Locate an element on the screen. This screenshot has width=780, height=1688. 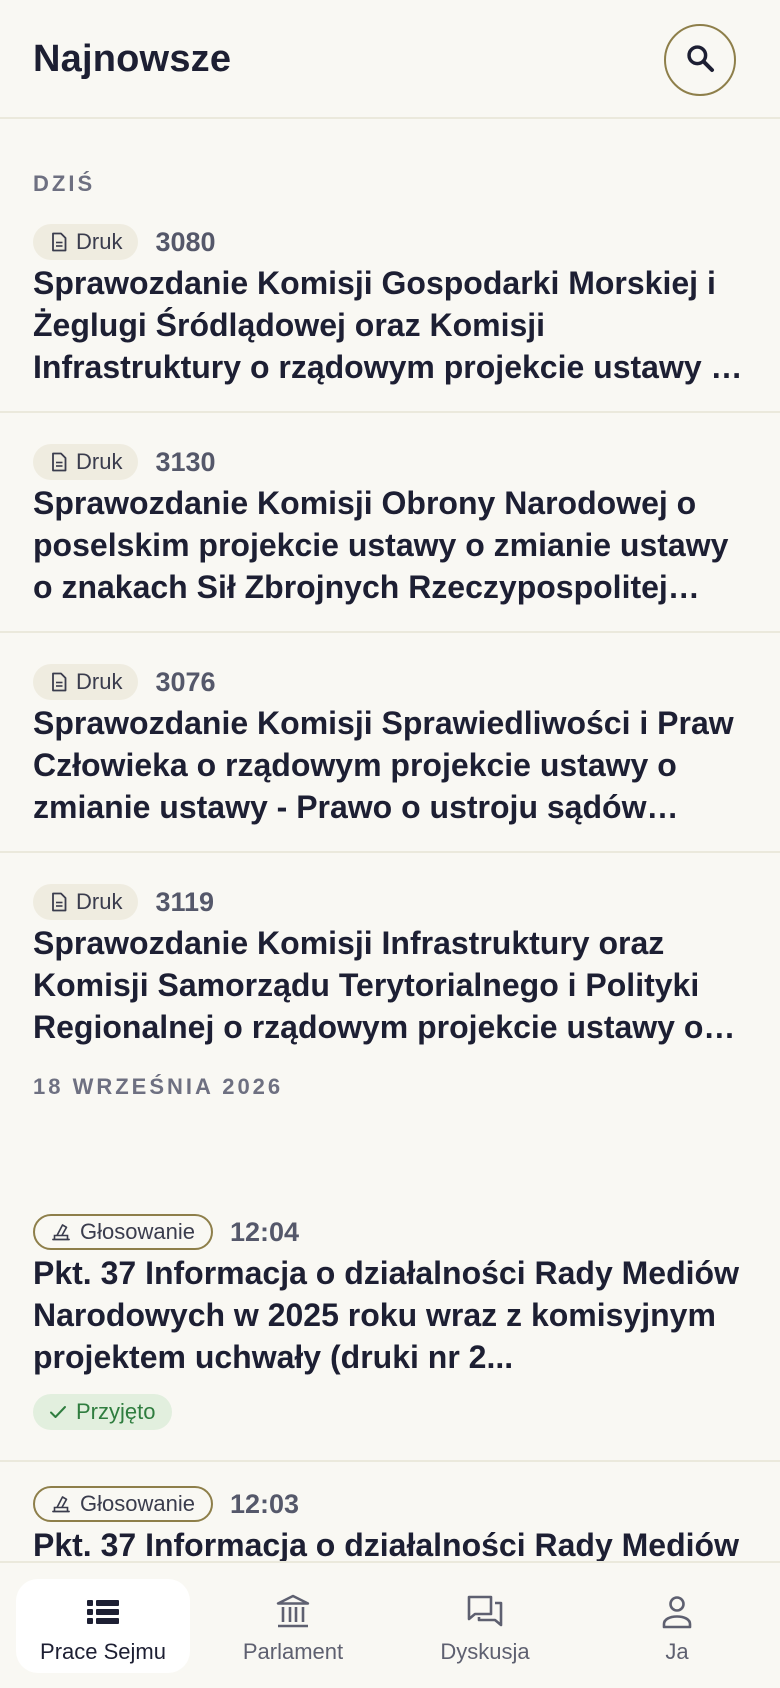
vote-time: 12:04 is located at coordinates (264, 1231).